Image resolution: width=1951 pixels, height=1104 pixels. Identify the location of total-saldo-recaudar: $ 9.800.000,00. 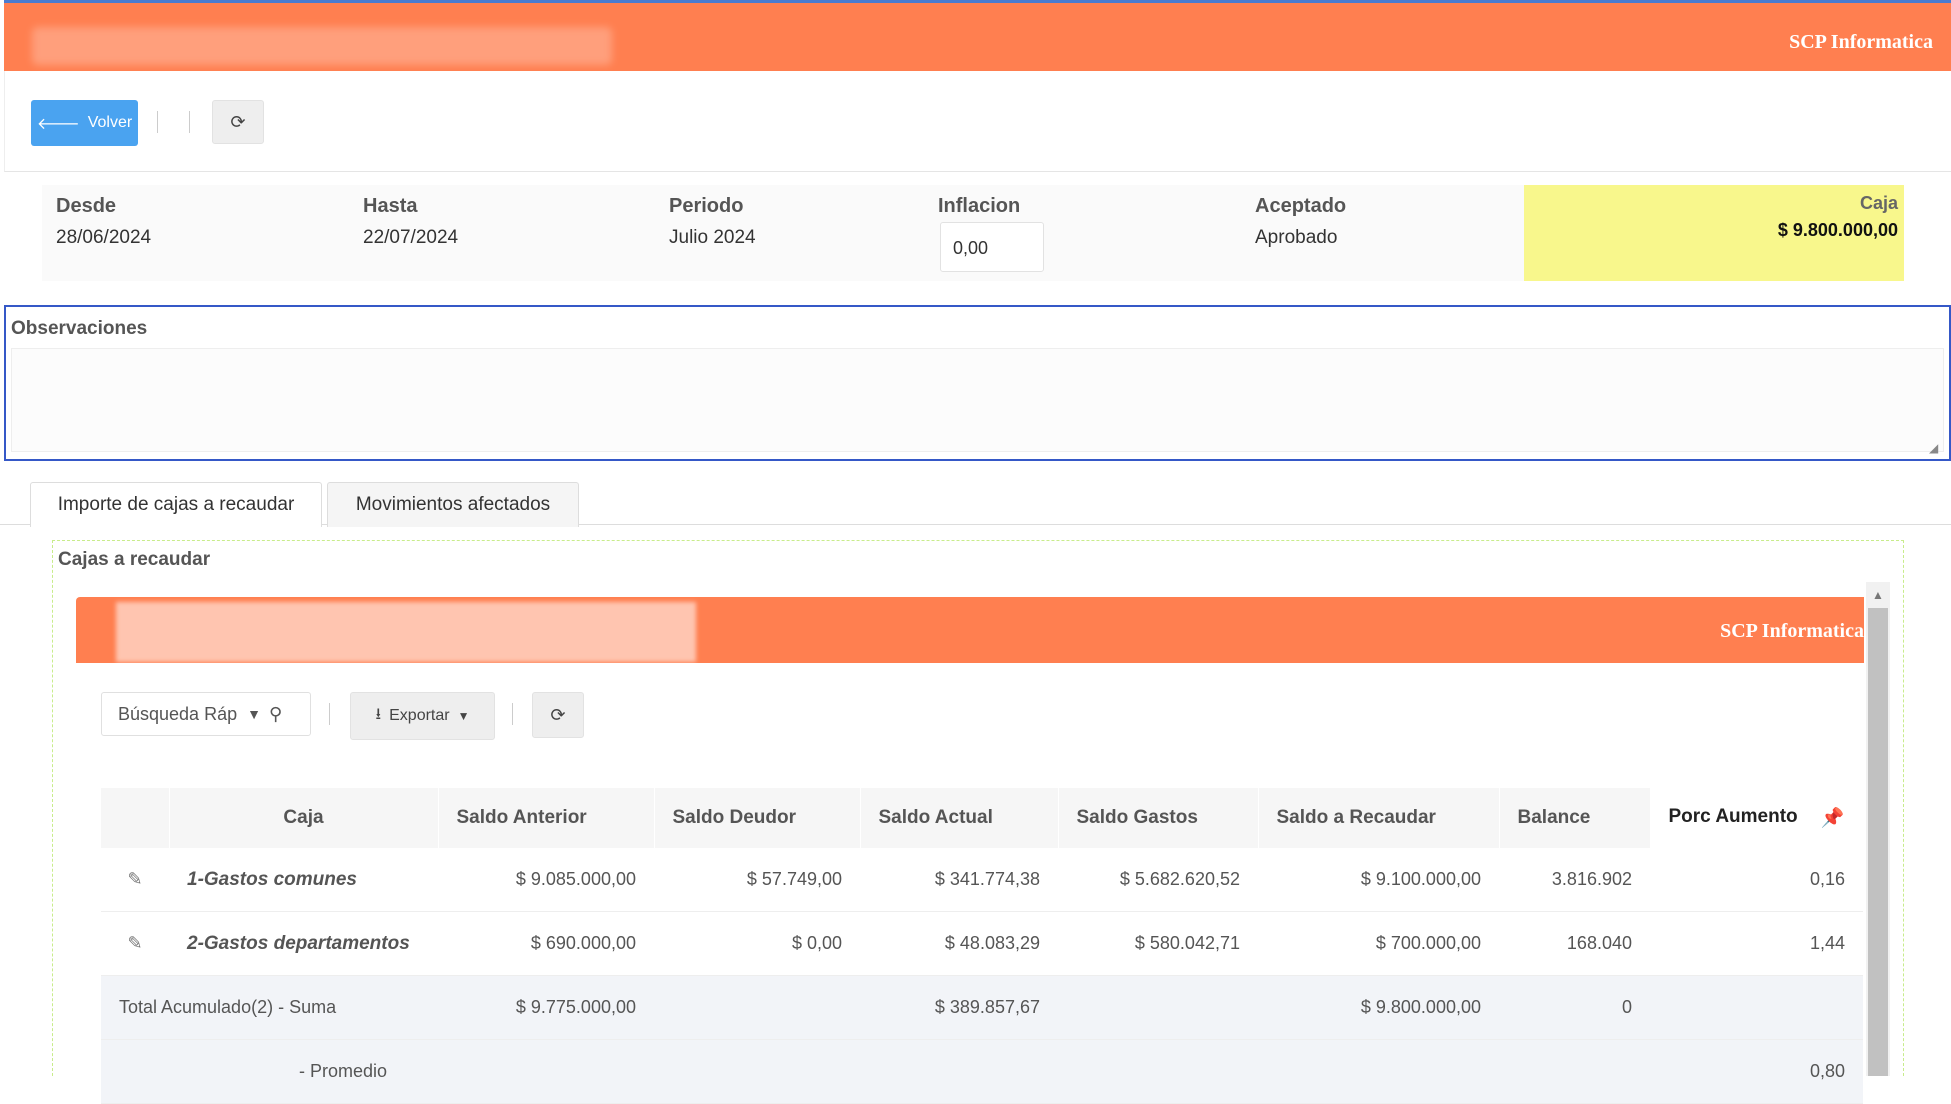
(1378, 1007).